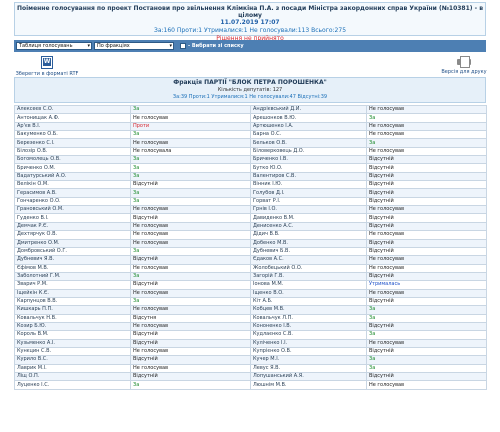 The width and height of the screenshot is (500, 432). I want to click on deputy-name: Дубневич Б.В., so click(308, 251).